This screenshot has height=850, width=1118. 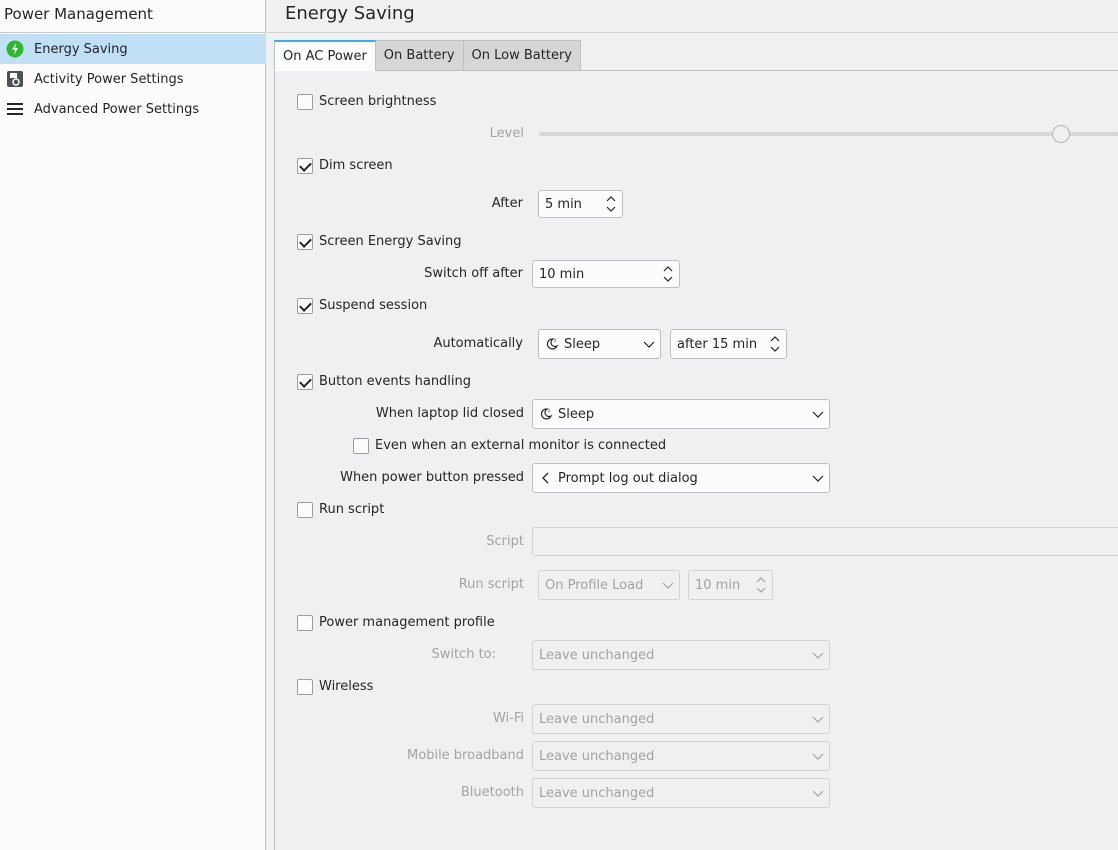 I want to click on profile-checkbox, so click(x=305, y=623).